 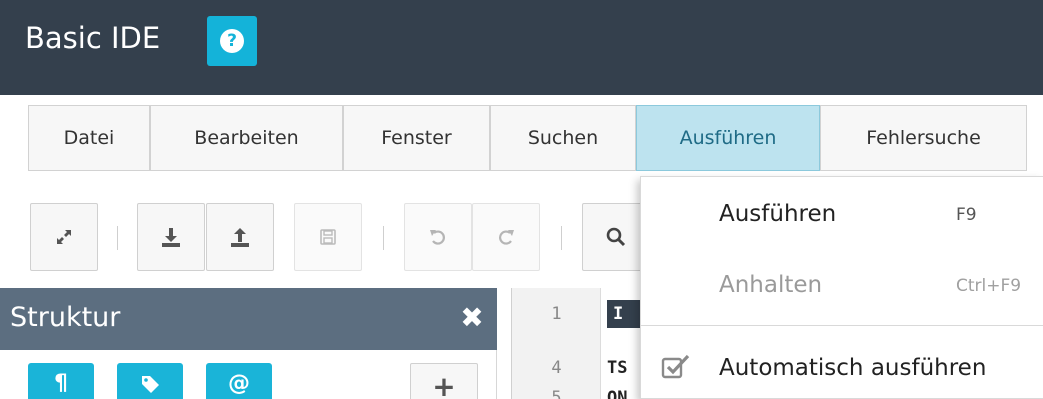 What do you see at coordinates (504, 343) in the screenshot?
I see `splitter` at bounding box center [504, 343].